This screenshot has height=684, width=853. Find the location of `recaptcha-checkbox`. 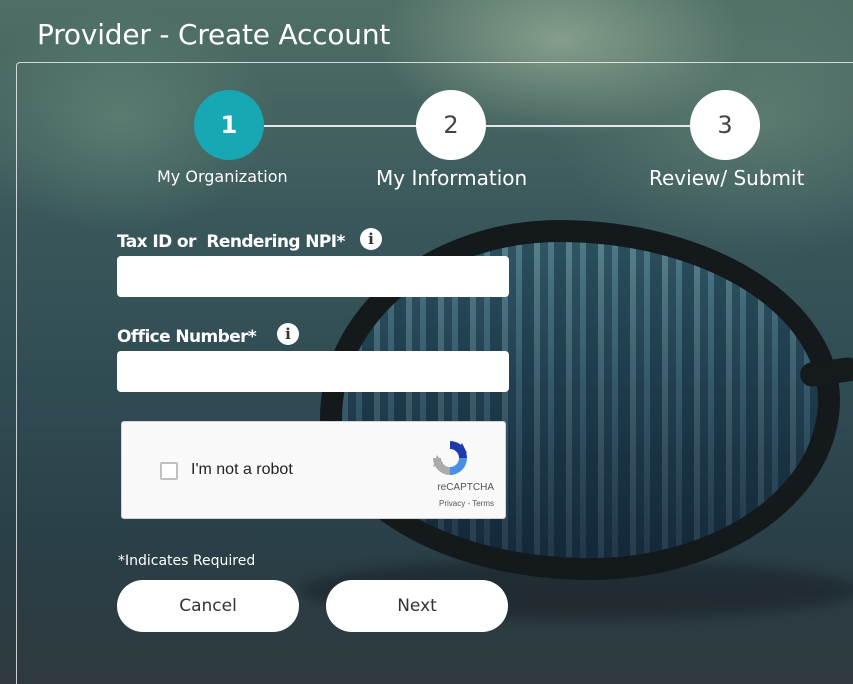

recaptcha-checkbox is located at coordinates (169, 471).